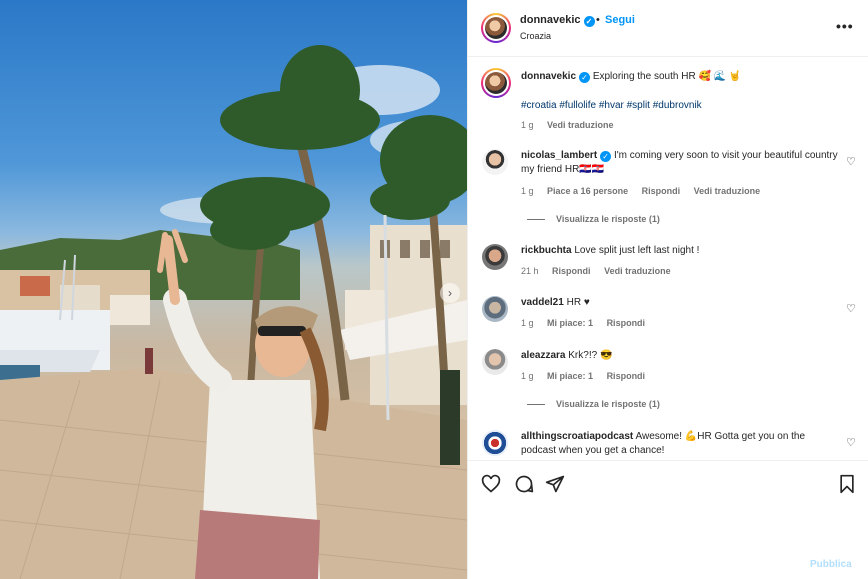 The height and width of the screenshot is (579, 868). I want to click on caption-meta: 1 g Vedi traduzione, so click(573, 125).